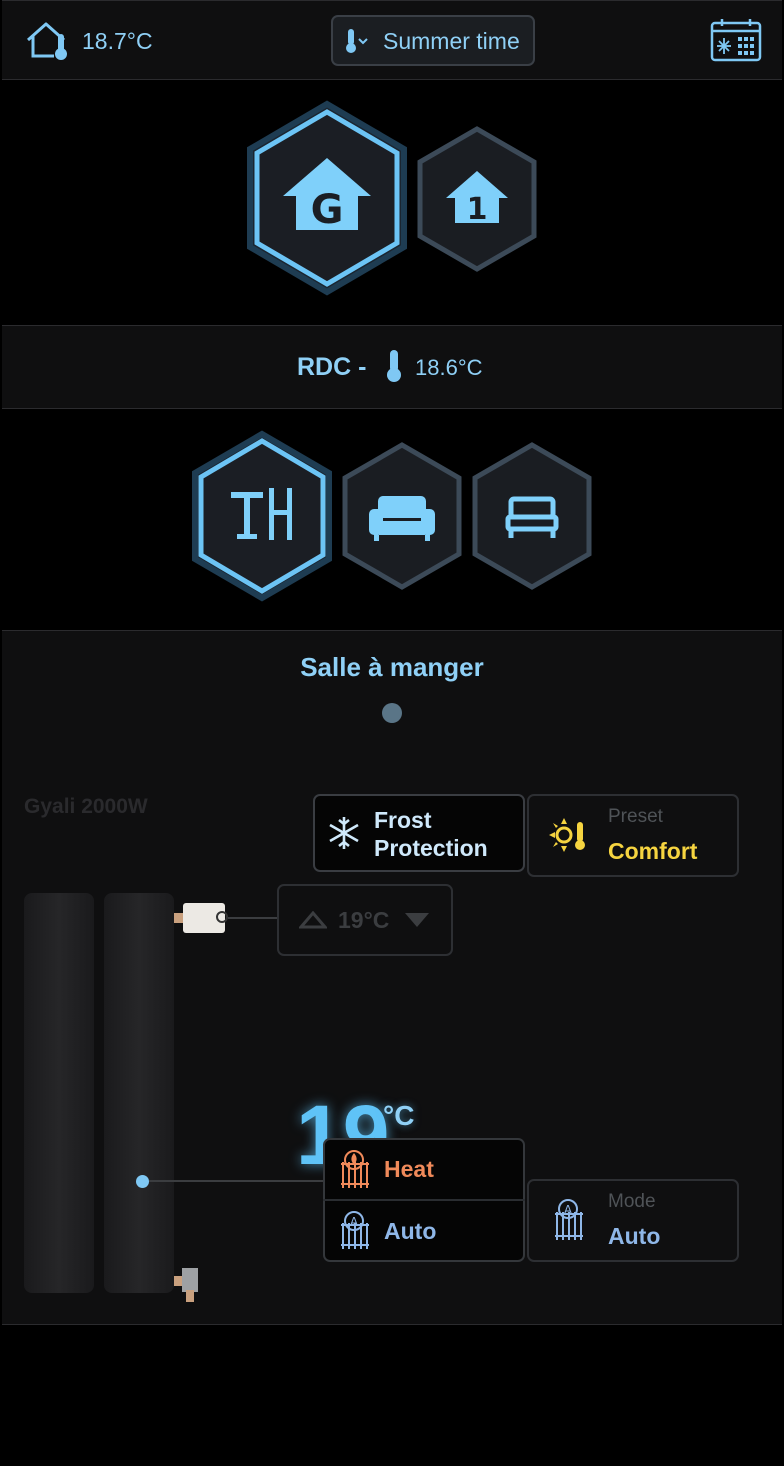 The width and height of the screenshot is (784, 1466). What do you see at coordinates (392, 667) in the screenshot?
I see `room-title: Salle à manger` at bounding box center [392, 667].